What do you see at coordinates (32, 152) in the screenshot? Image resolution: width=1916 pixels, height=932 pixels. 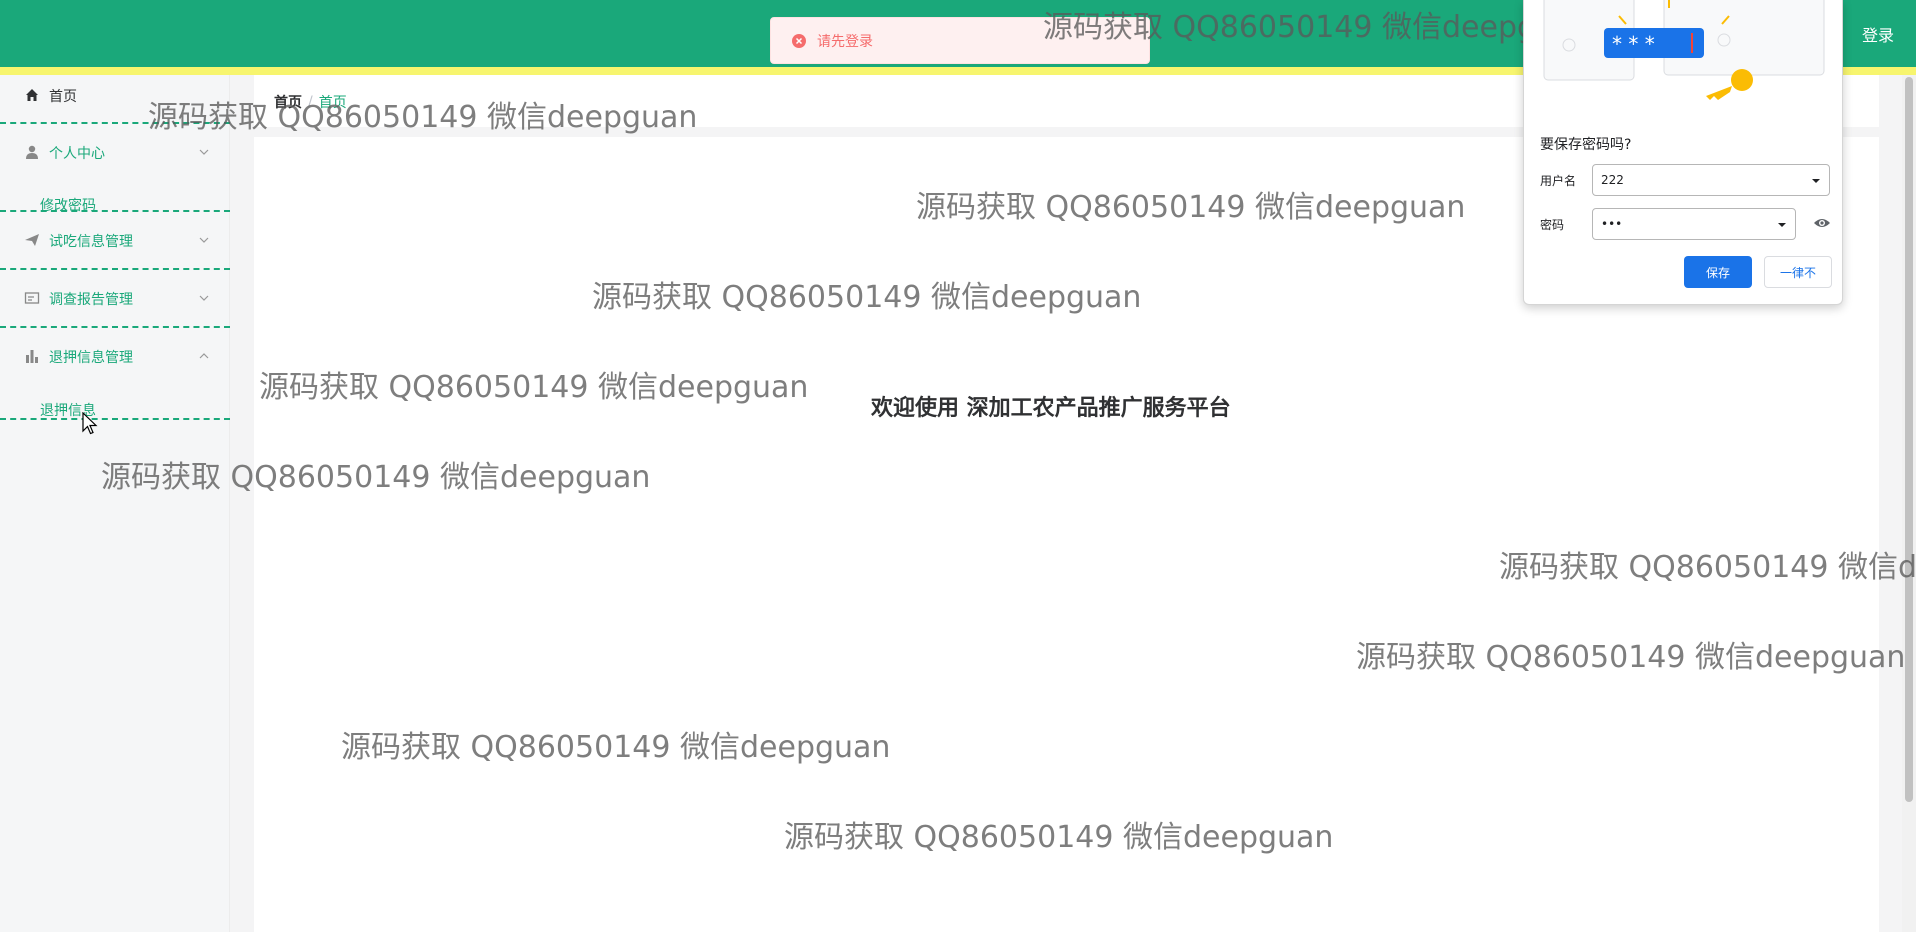 I see `user-icon` at bounding box center [32, 152].